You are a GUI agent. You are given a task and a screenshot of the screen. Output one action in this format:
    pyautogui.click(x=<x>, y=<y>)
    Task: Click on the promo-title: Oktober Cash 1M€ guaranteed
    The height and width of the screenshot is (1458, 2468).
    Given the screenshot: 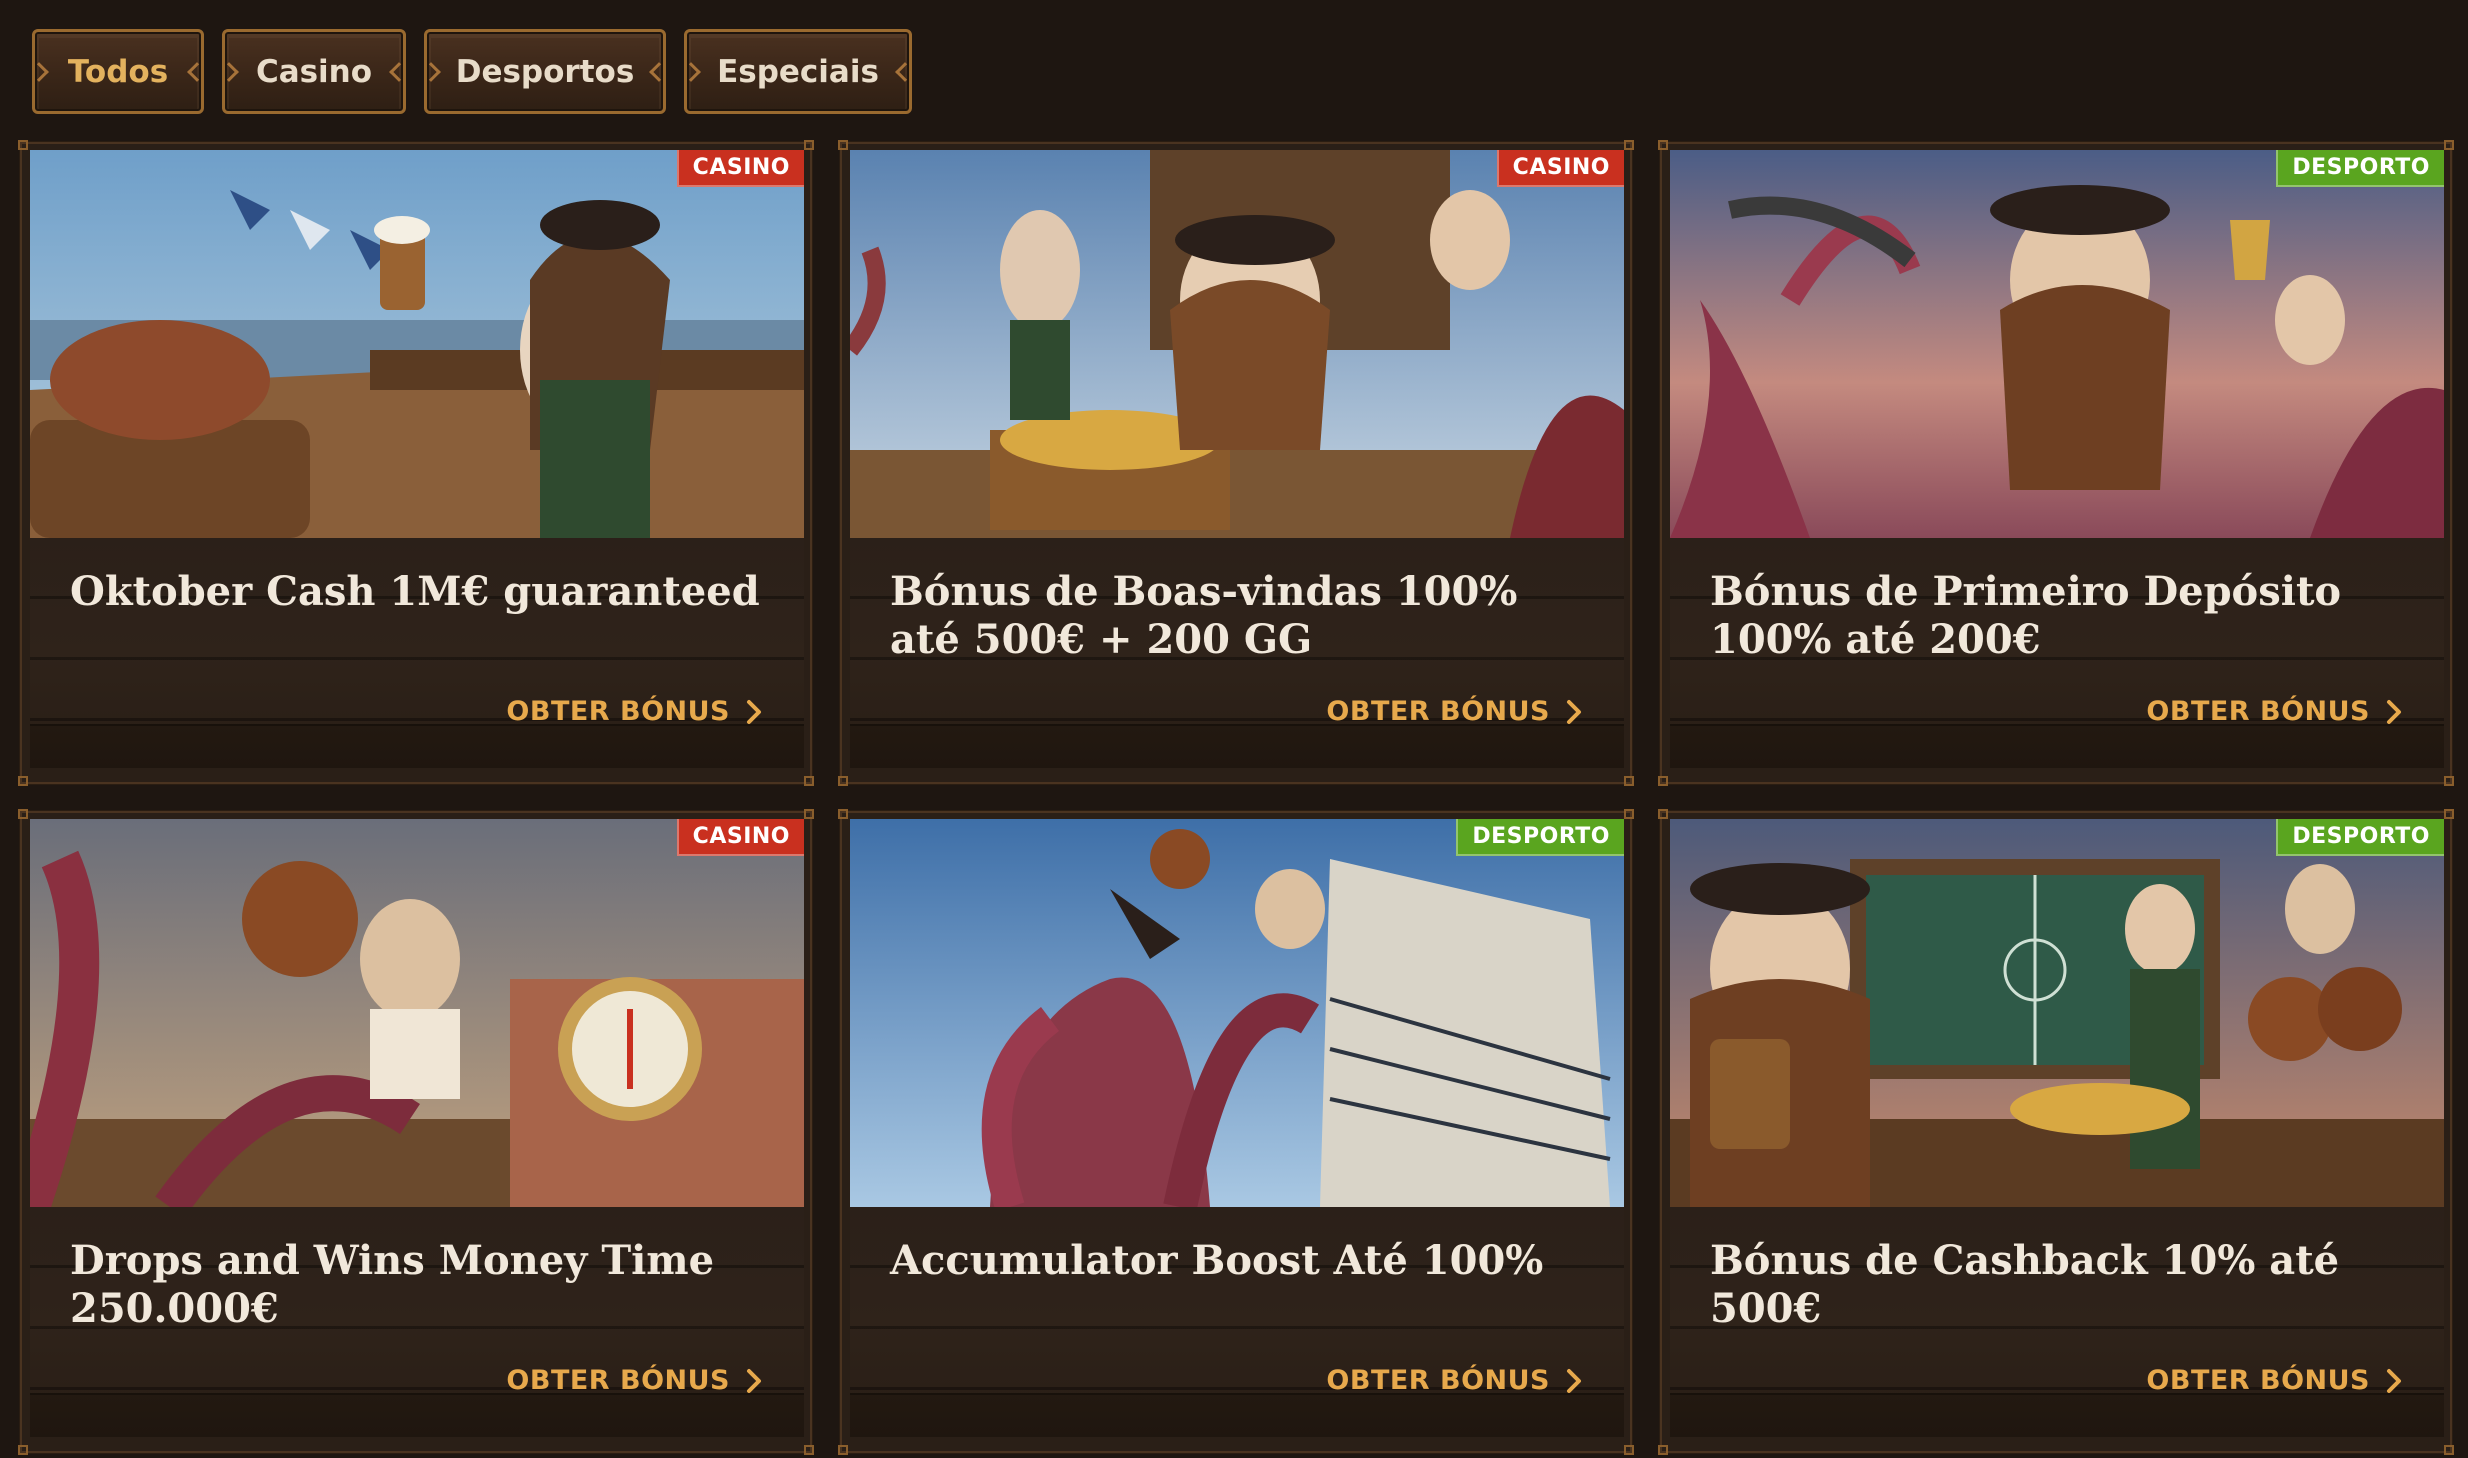 What is the action you would take?
    pyautogui.click(x=415, y=591)
    